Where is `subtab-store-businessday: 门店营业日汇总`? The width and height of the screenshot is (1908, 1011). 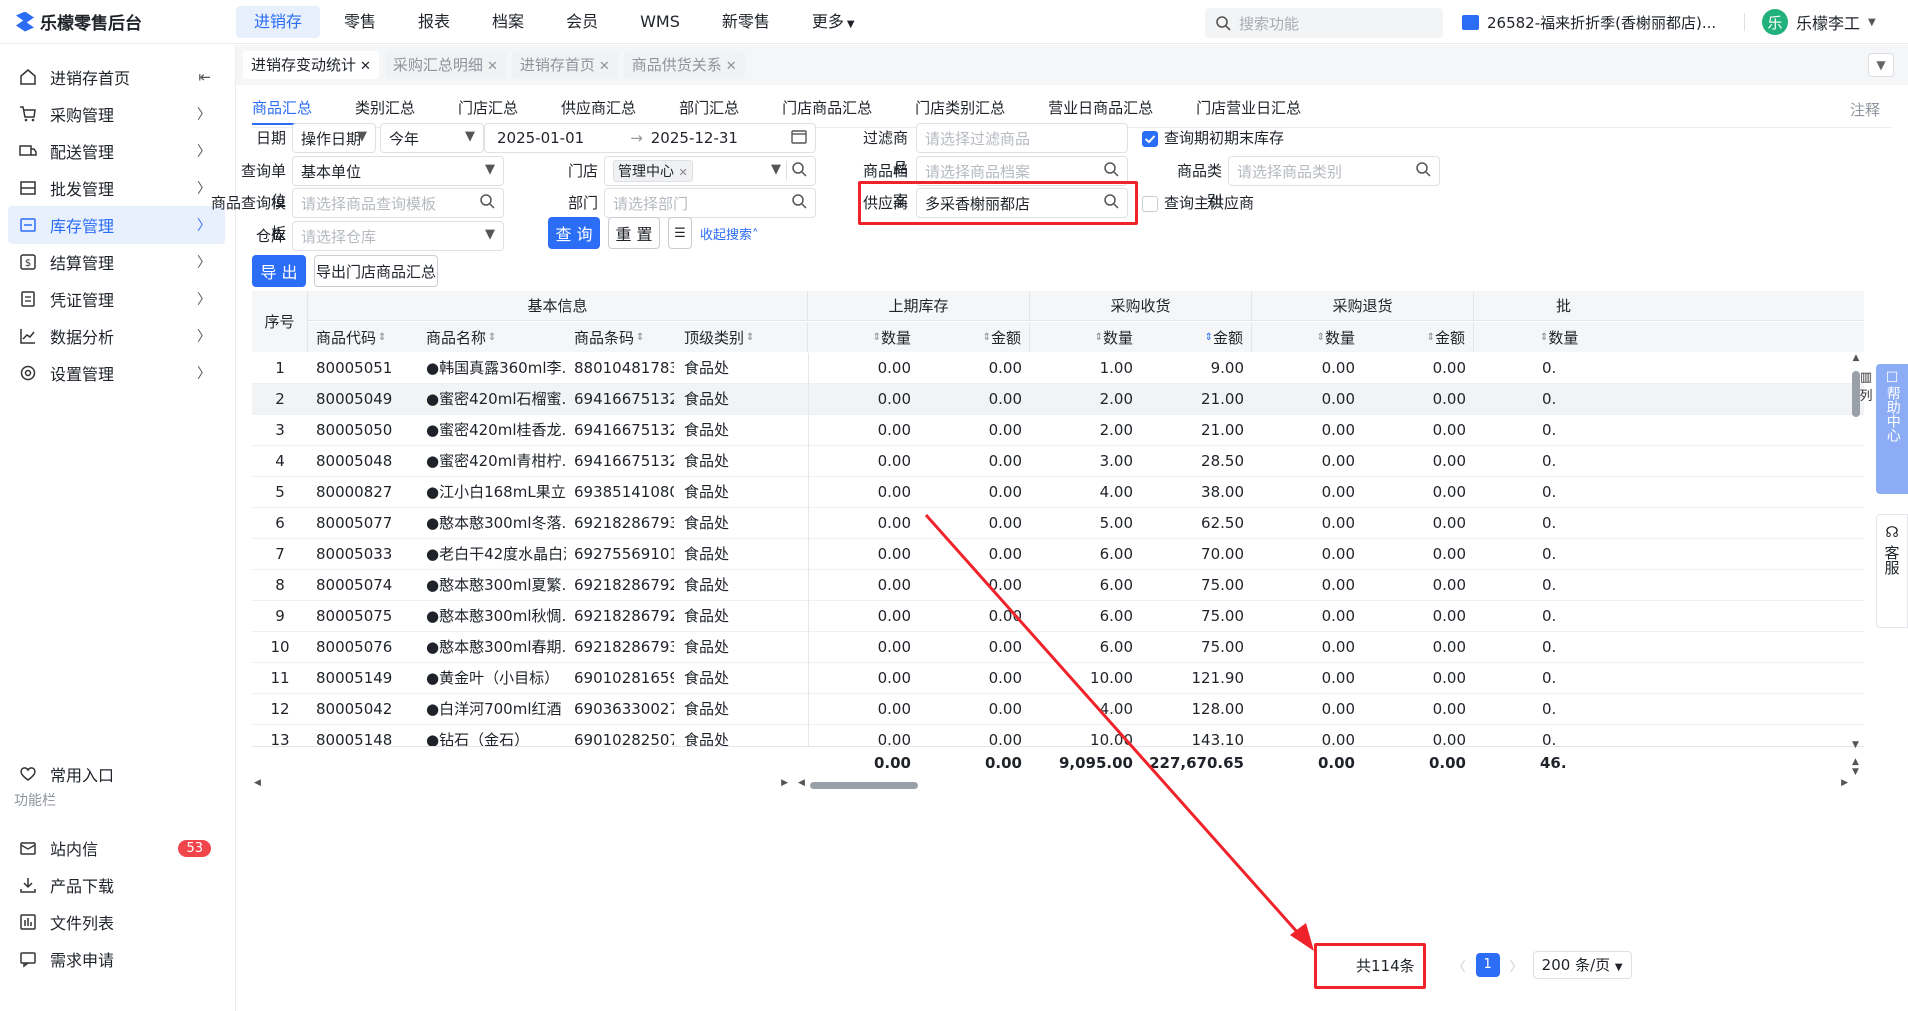
subtab-store-businessday: 门店营业日汇总 is located at coordinates (1248, 111).